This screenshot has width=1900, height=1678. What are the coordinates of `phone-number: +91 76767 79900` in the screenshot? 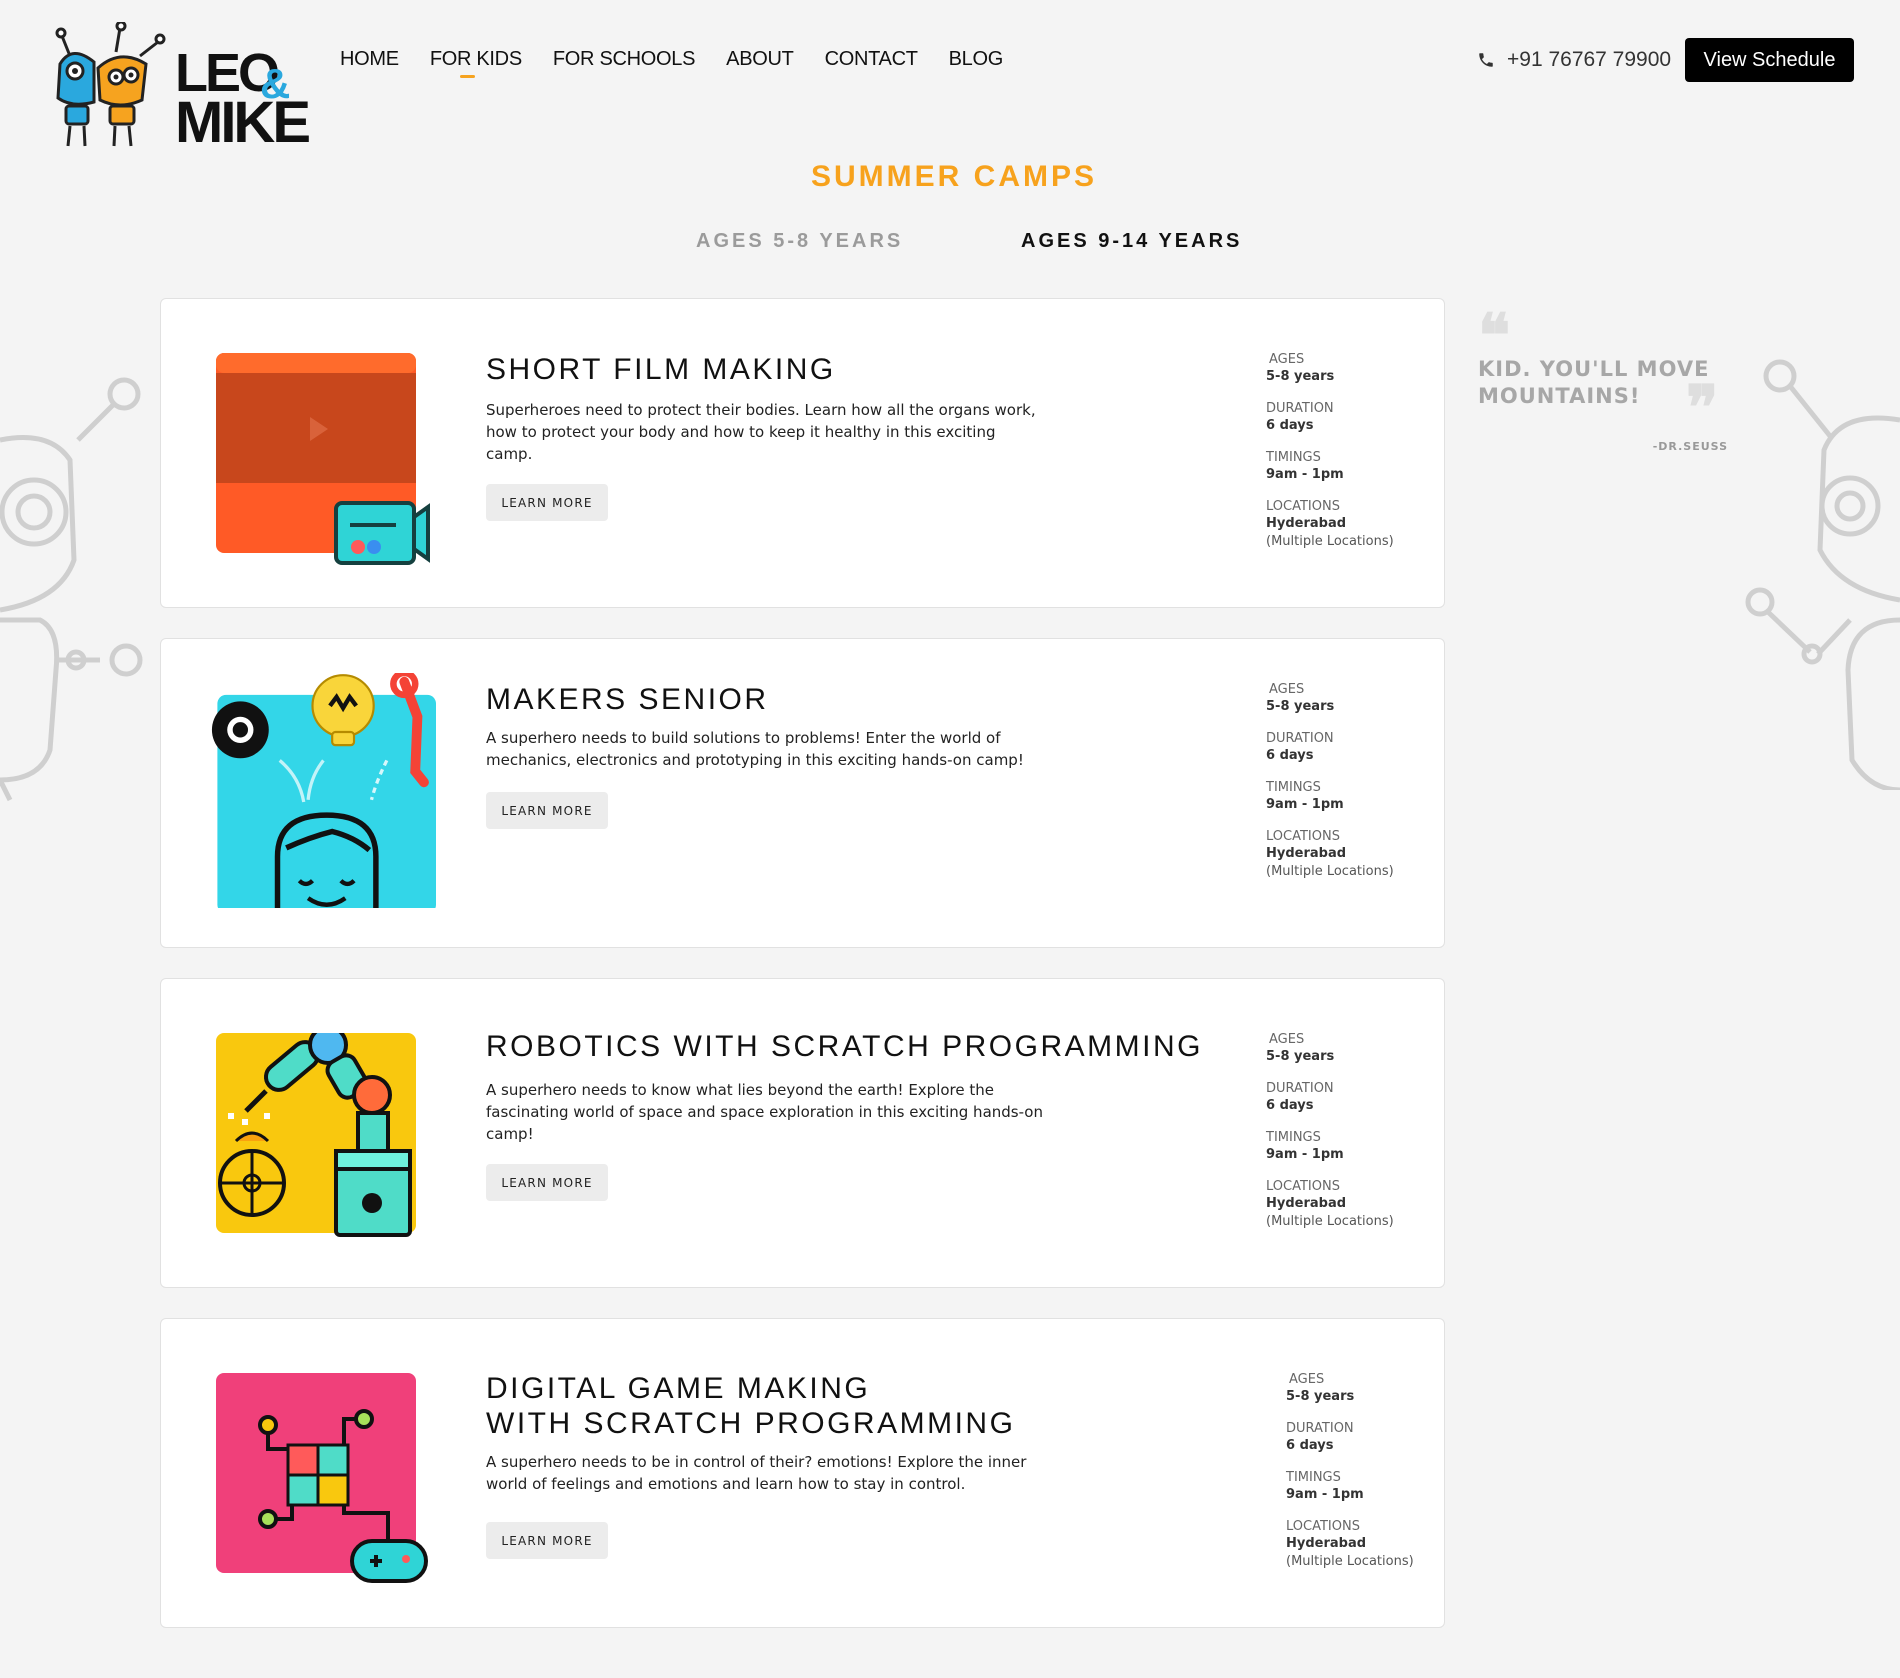 It's located at (1589, 59).